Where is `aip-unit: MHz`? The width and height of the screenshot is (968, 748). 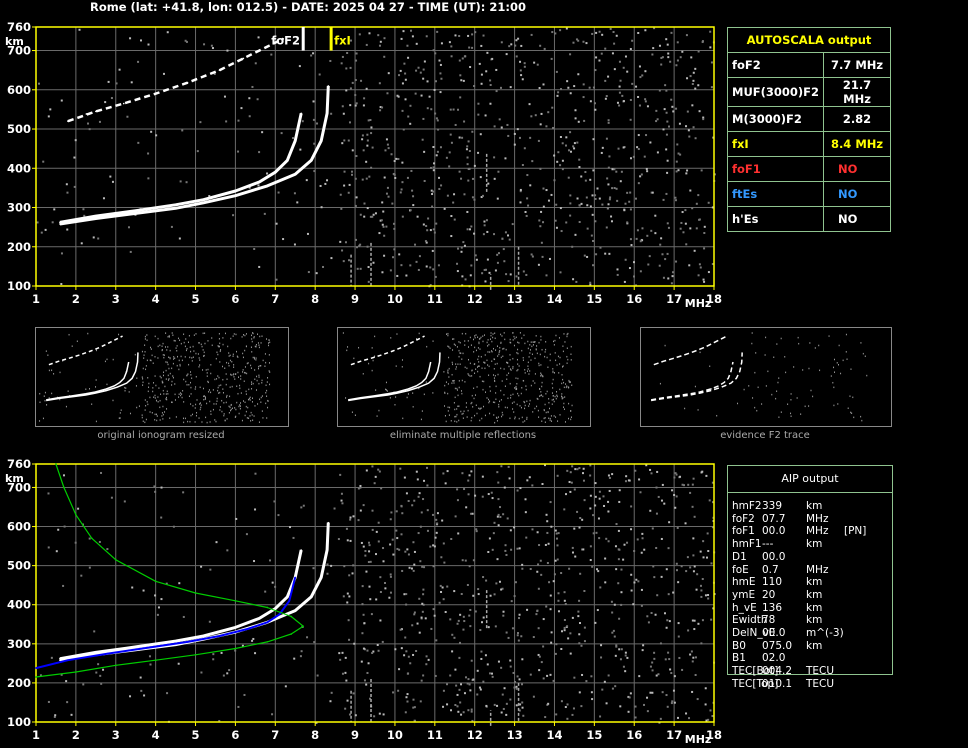
aip-unit: MHz is located at coordinates (817, 518).